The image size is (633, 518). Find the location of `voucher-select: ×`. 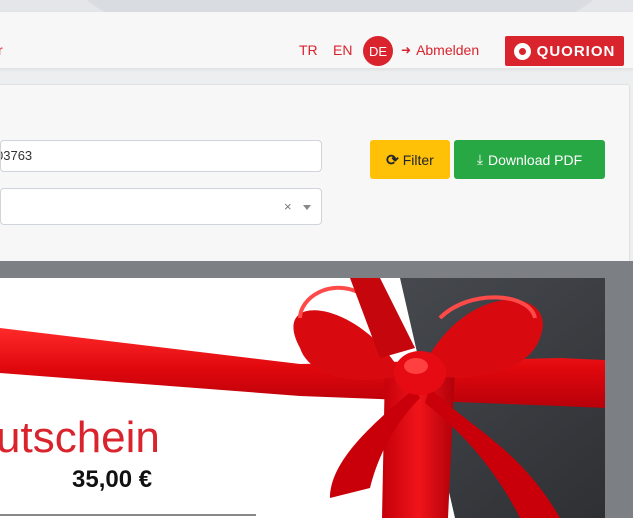

voucher-select: × is located at coordinates (161, 206).